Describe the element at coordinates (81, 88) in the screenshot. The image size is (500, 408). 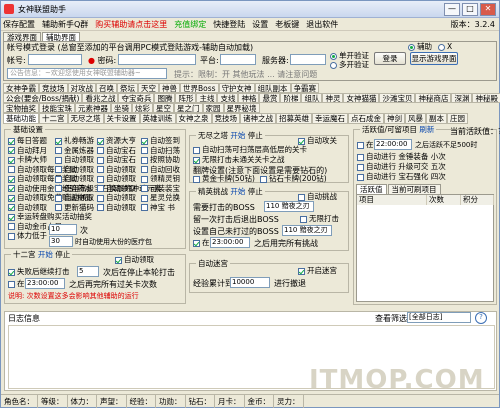
I see `func-tab-1-3: 对攻战` at that location.